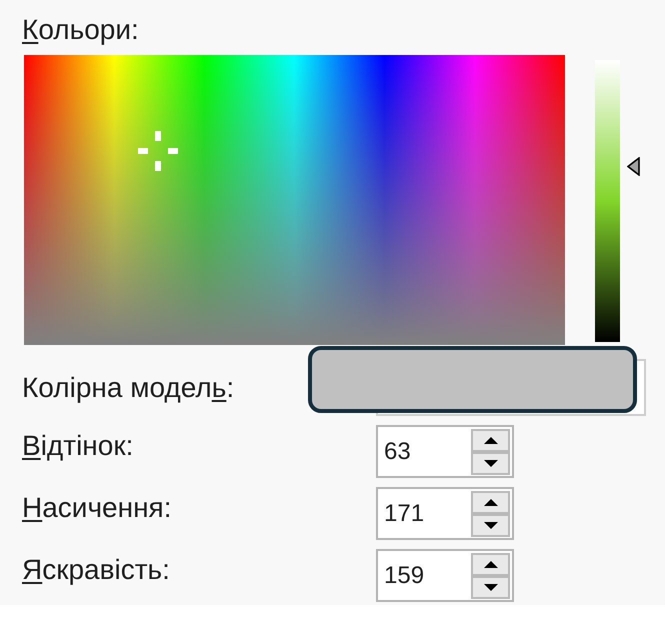 The width and height of the screenshot is (665, 623). I want to click on brightness-label: Яскравість:, so click(96, 570).